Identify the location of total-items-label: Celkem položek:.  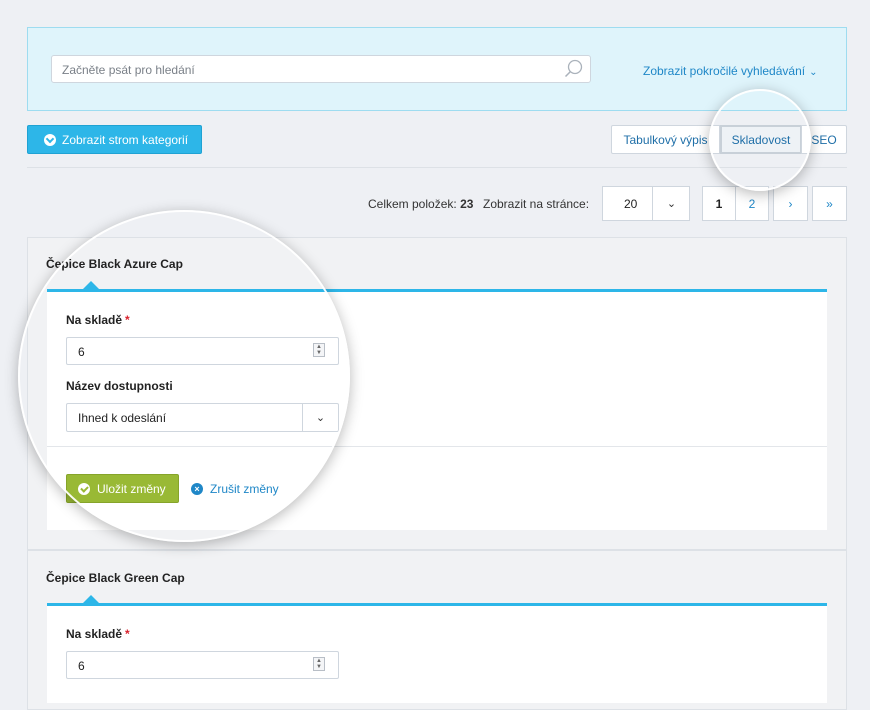
(412, 204).